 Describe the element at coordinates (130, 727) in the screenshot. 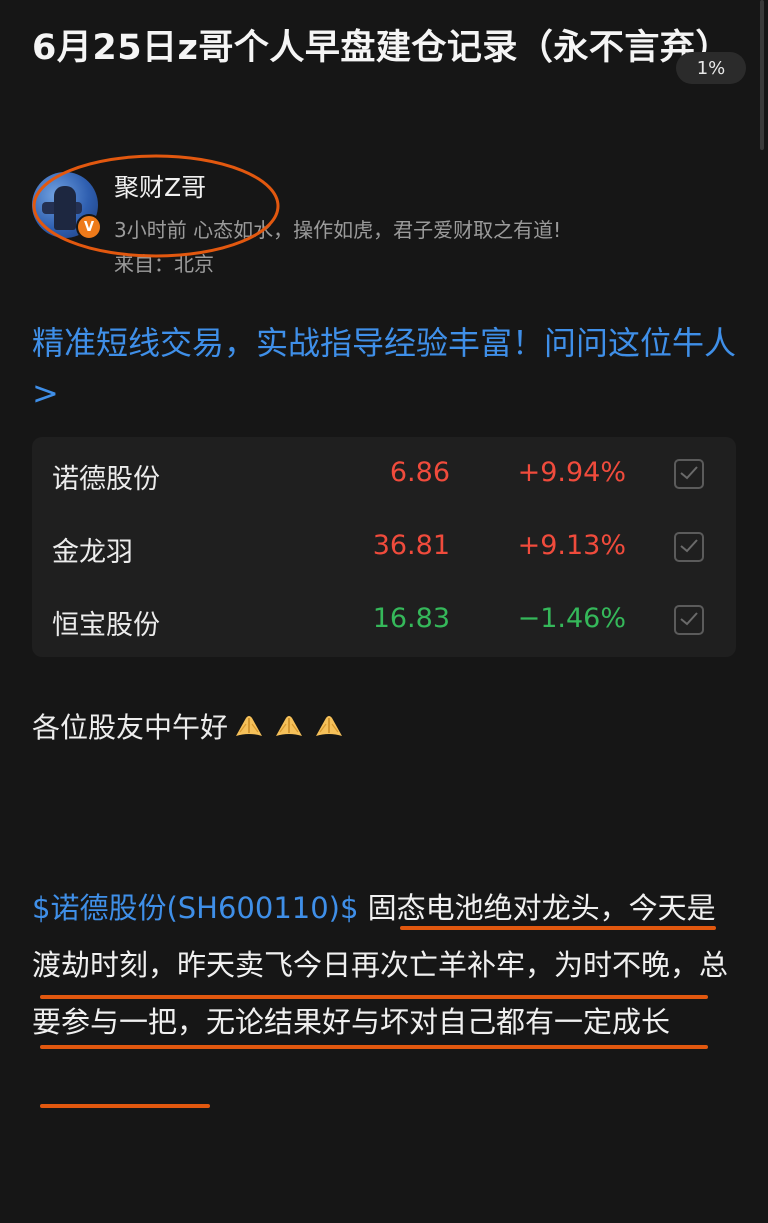

I see `greeting-label: 各位股友中午好` at that location.